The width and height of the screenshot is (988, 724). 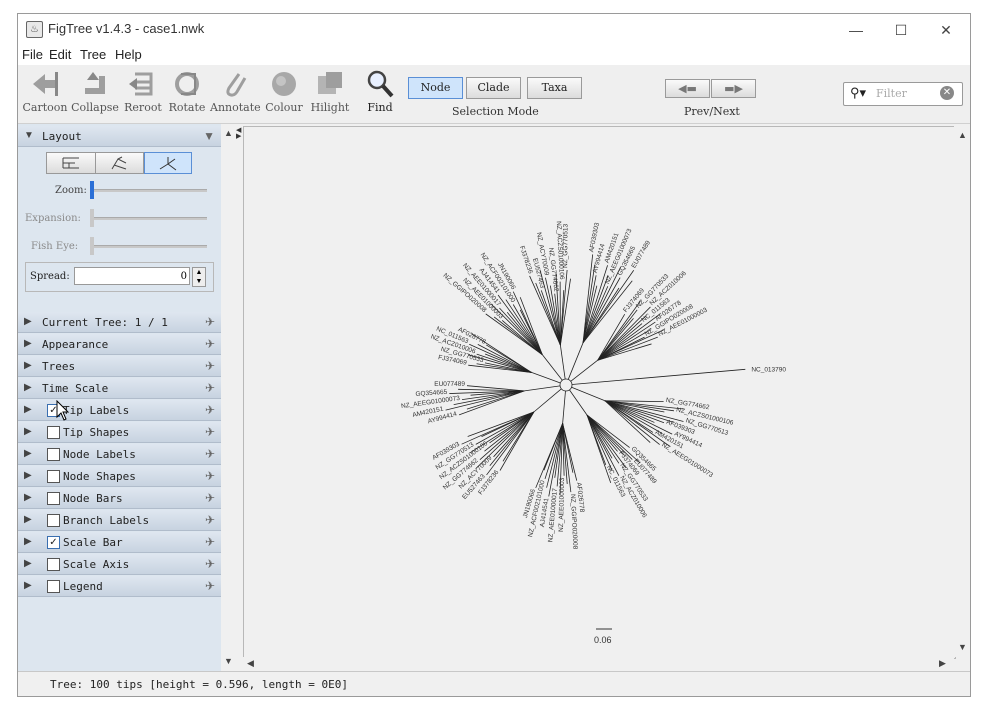 What do you see at coordinates (380, 91) in the screenshot?
I see `find-button: Find` at bounding box center [380, 91].